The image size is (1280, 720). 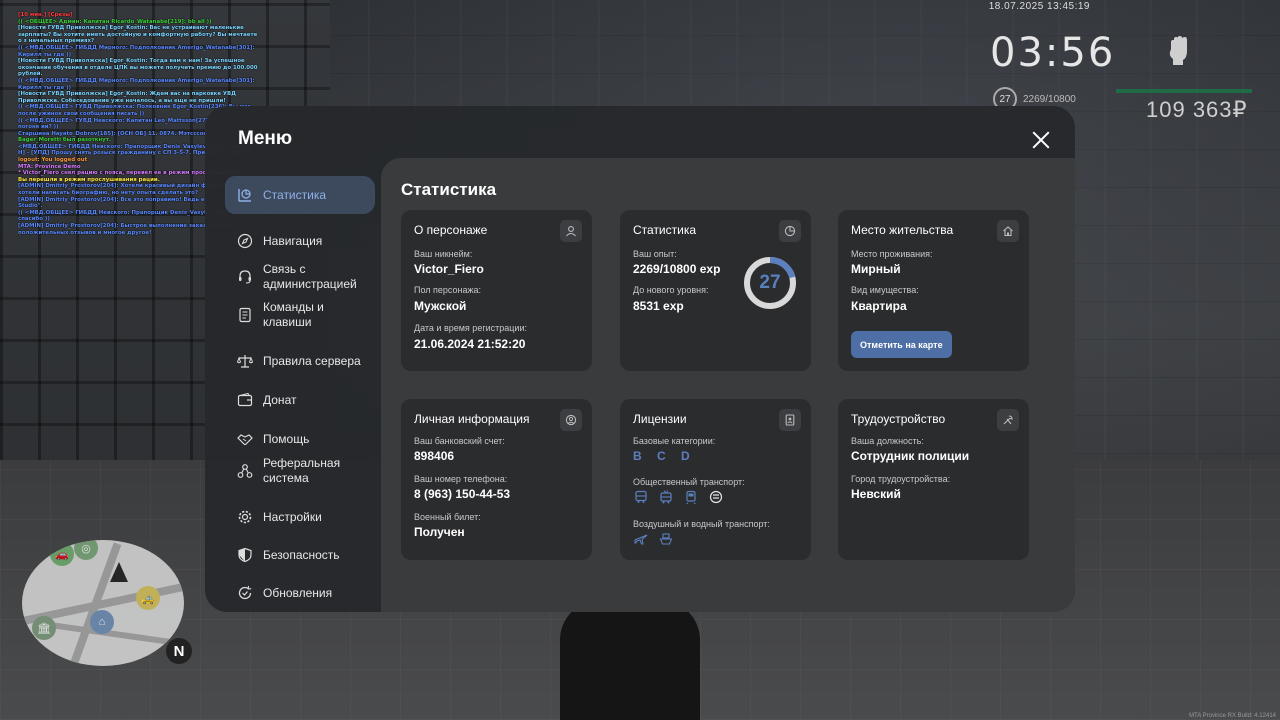 What do you see at coordinates (434, 456) in the screenshot?
I see `bank-account-value: 898406` at bounding box center [434, 456].